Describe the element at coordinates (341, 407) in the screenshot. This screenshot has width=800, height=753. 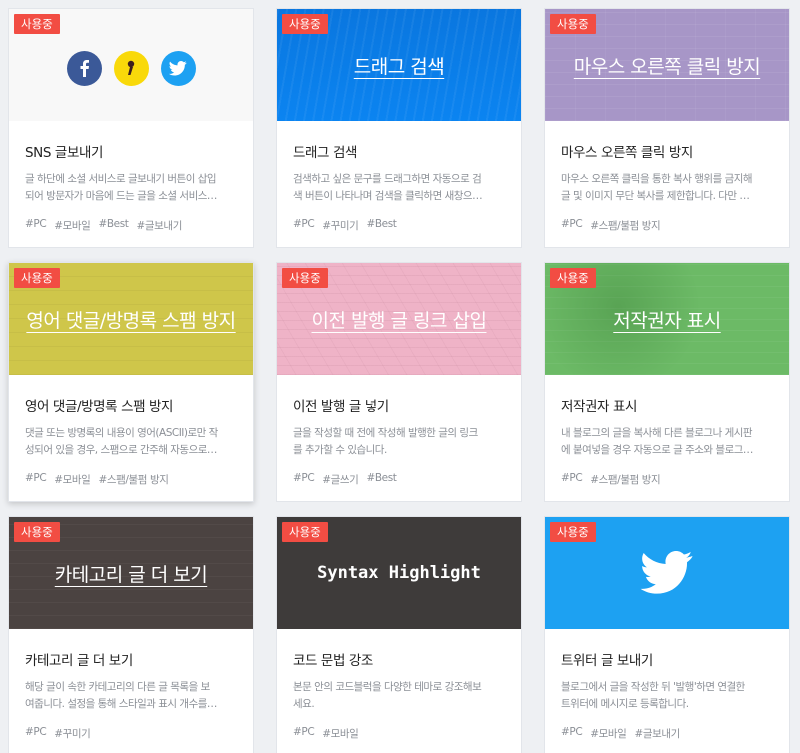
I see `card-title: 이전 발행 글 넣기` at that location.